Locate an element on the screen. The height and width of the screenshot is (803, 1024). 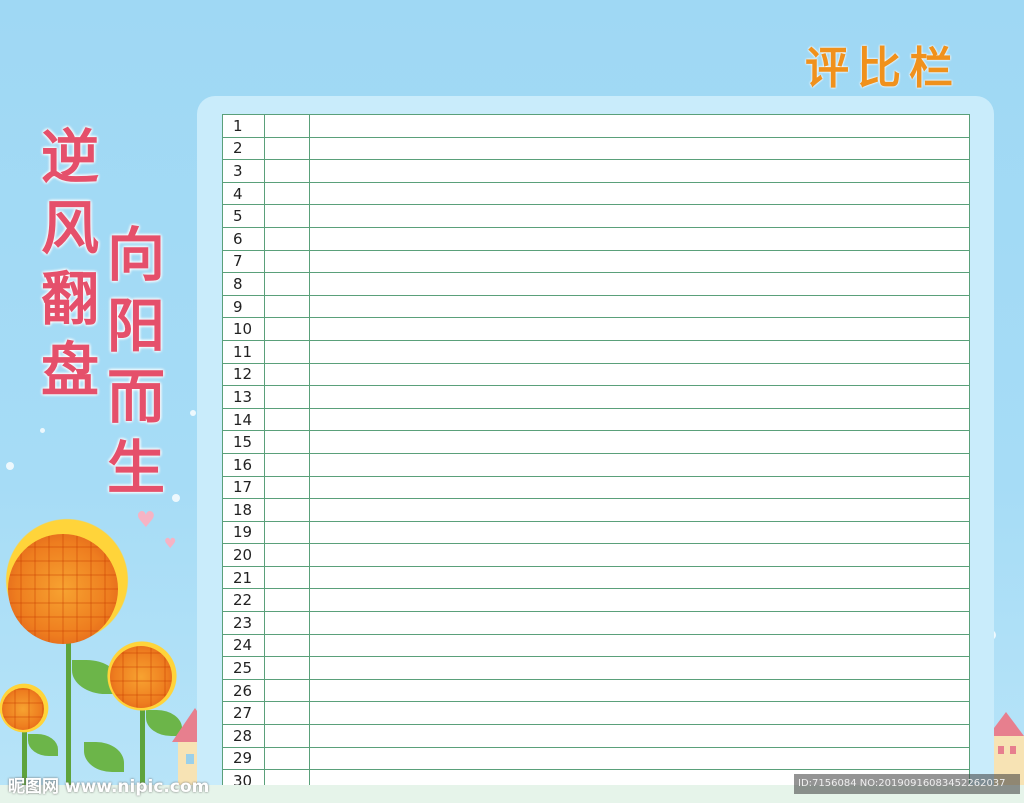
table-row: 10 is located at coordinates (596, 329).